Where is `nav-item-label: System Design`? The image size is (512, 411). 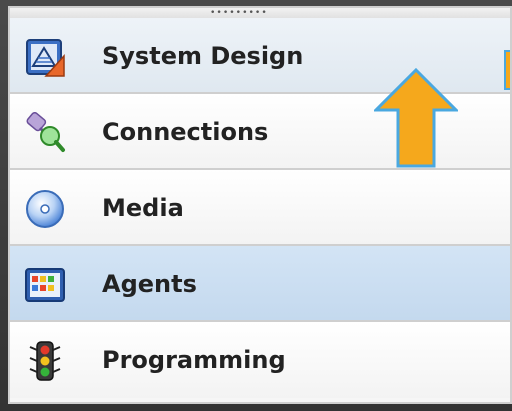 nav-item-label: System Design is located at coordinates (203, 56).